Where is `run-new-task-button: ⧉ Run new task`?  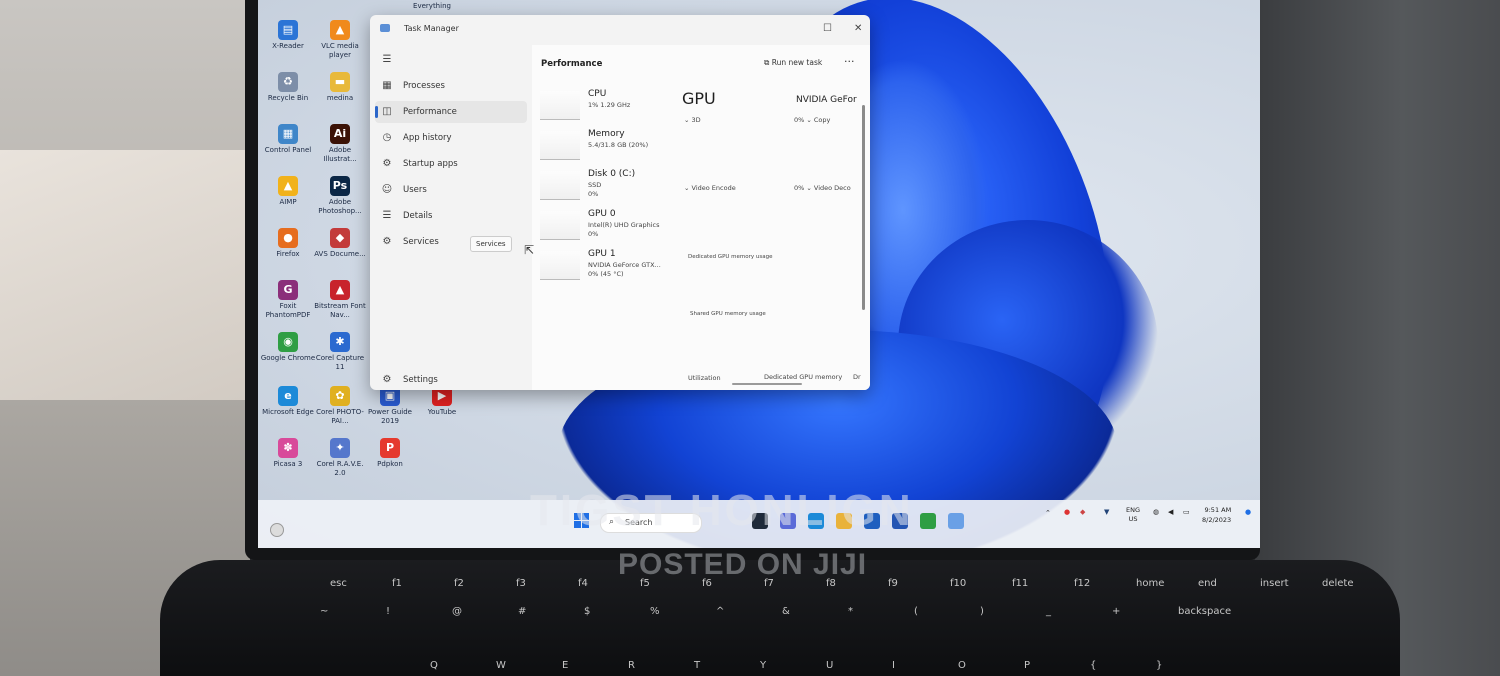
run-new-task-button: ⧉ Run new task is located at coordinates (793, 63).